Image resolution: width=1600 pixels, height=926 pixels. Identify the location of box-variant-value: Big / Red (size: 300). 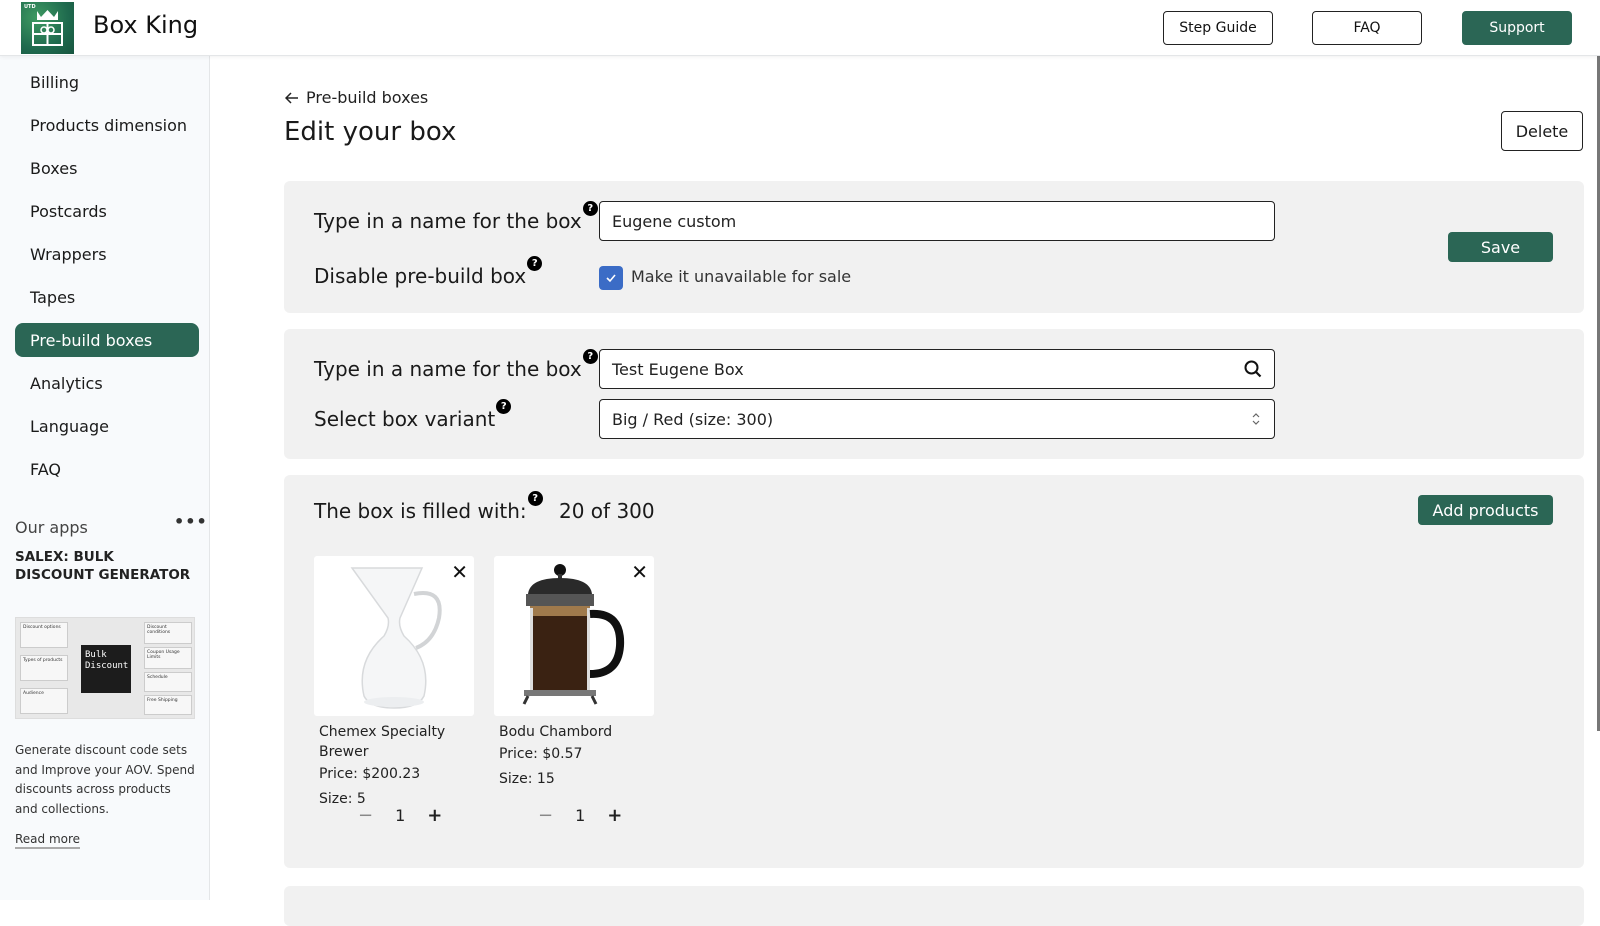
(693, 419).